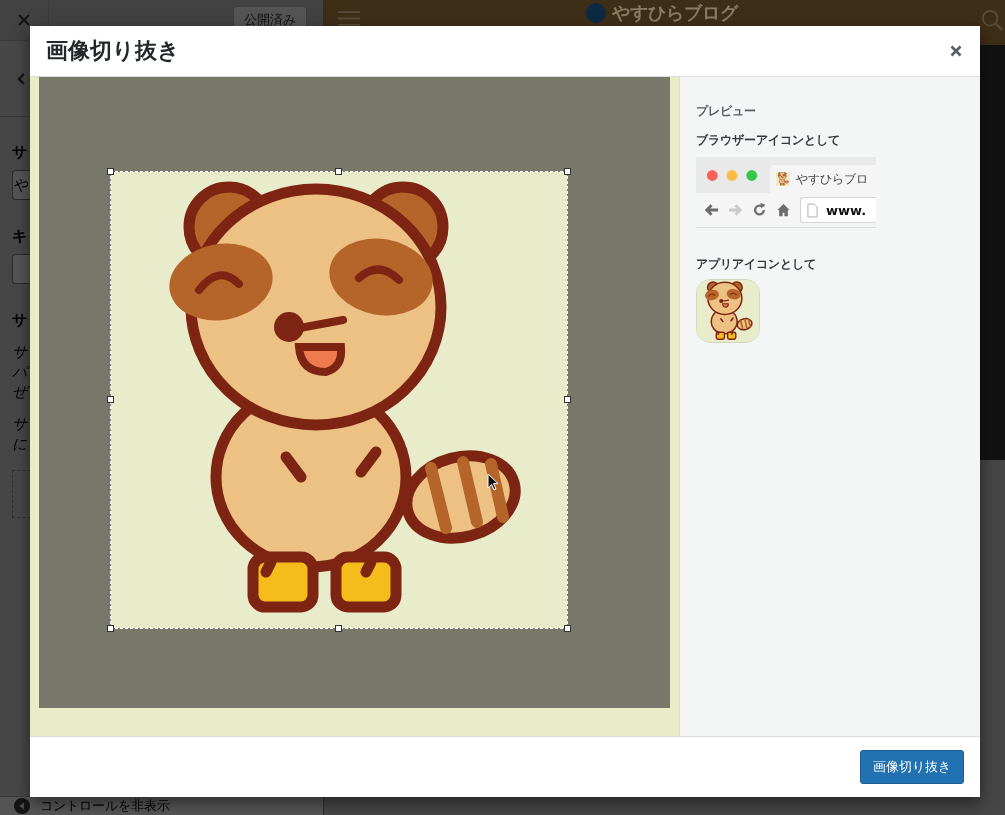  I want to click on crop-image-button: 画像切り抜き, so click(912, 767).